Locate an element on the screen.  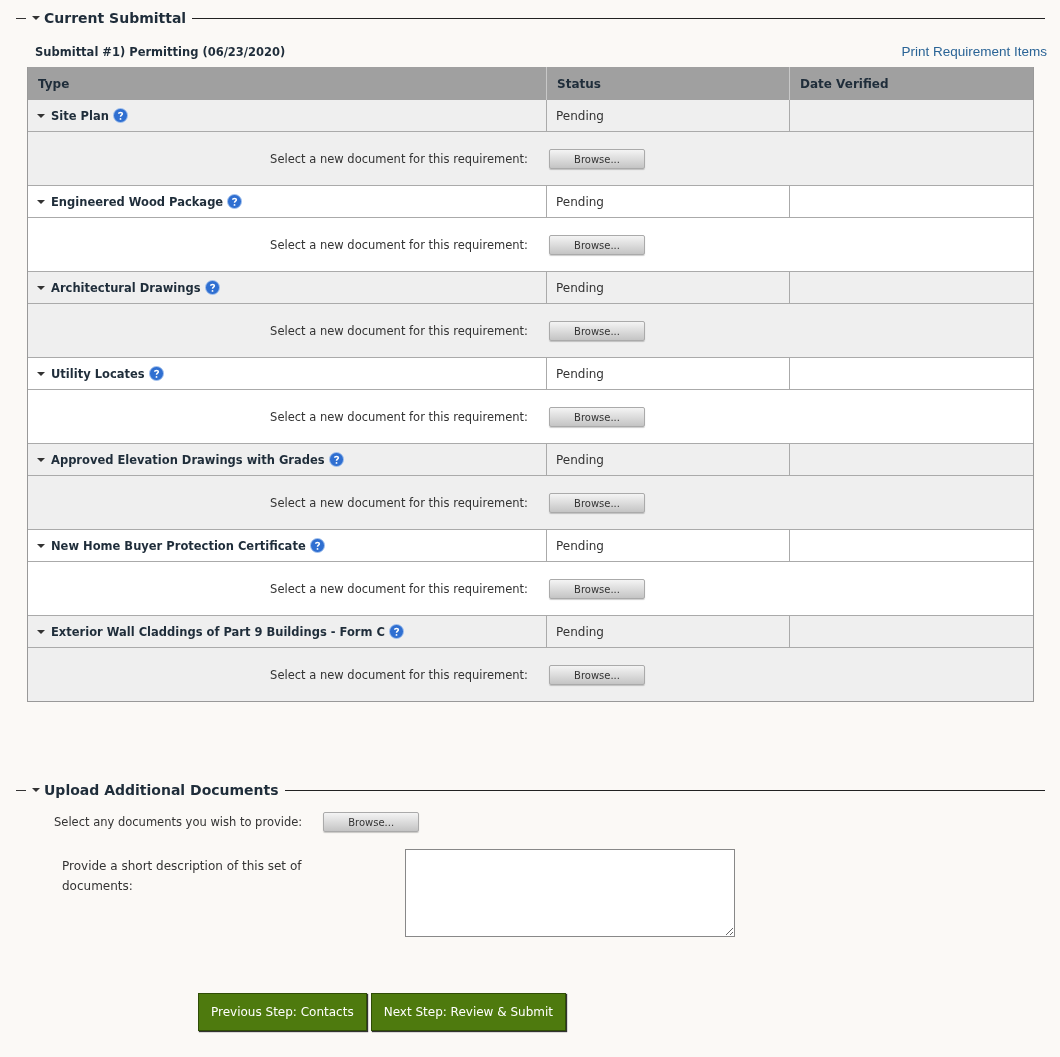
section-toggle: Upload Additional Documents is located at coordinates (155, 790).